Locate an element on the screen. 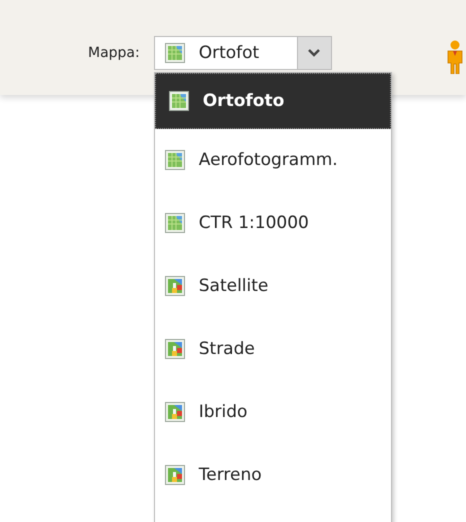 The image size is (466, 522). menu-item: Terreno is located at coordinates (272, 475).